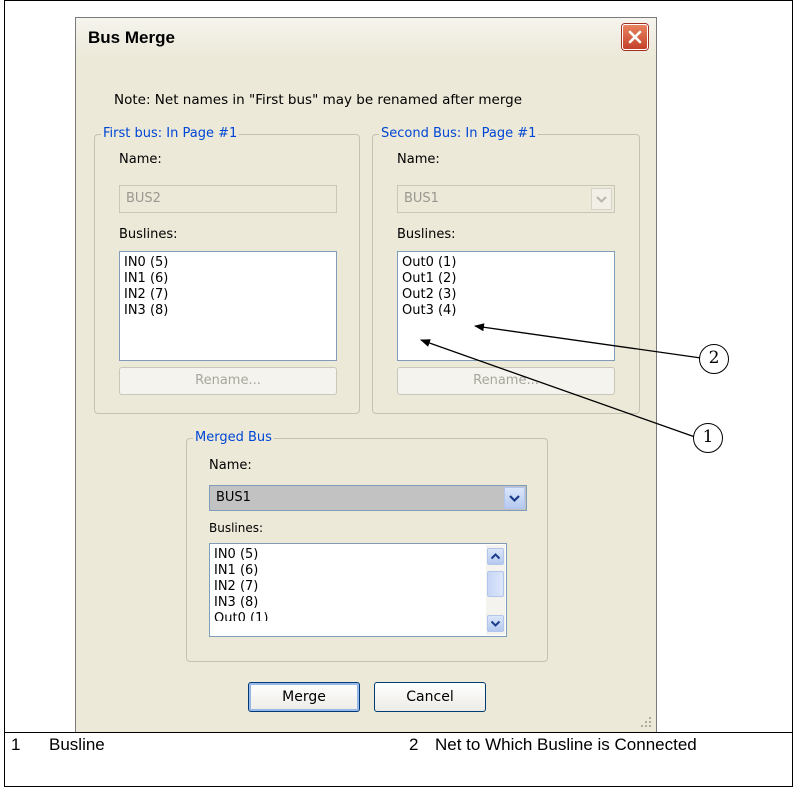 Image resolution: width=796 pixels, height=787 pixels. I want to click on callout-2-leader, so click(588, 341).